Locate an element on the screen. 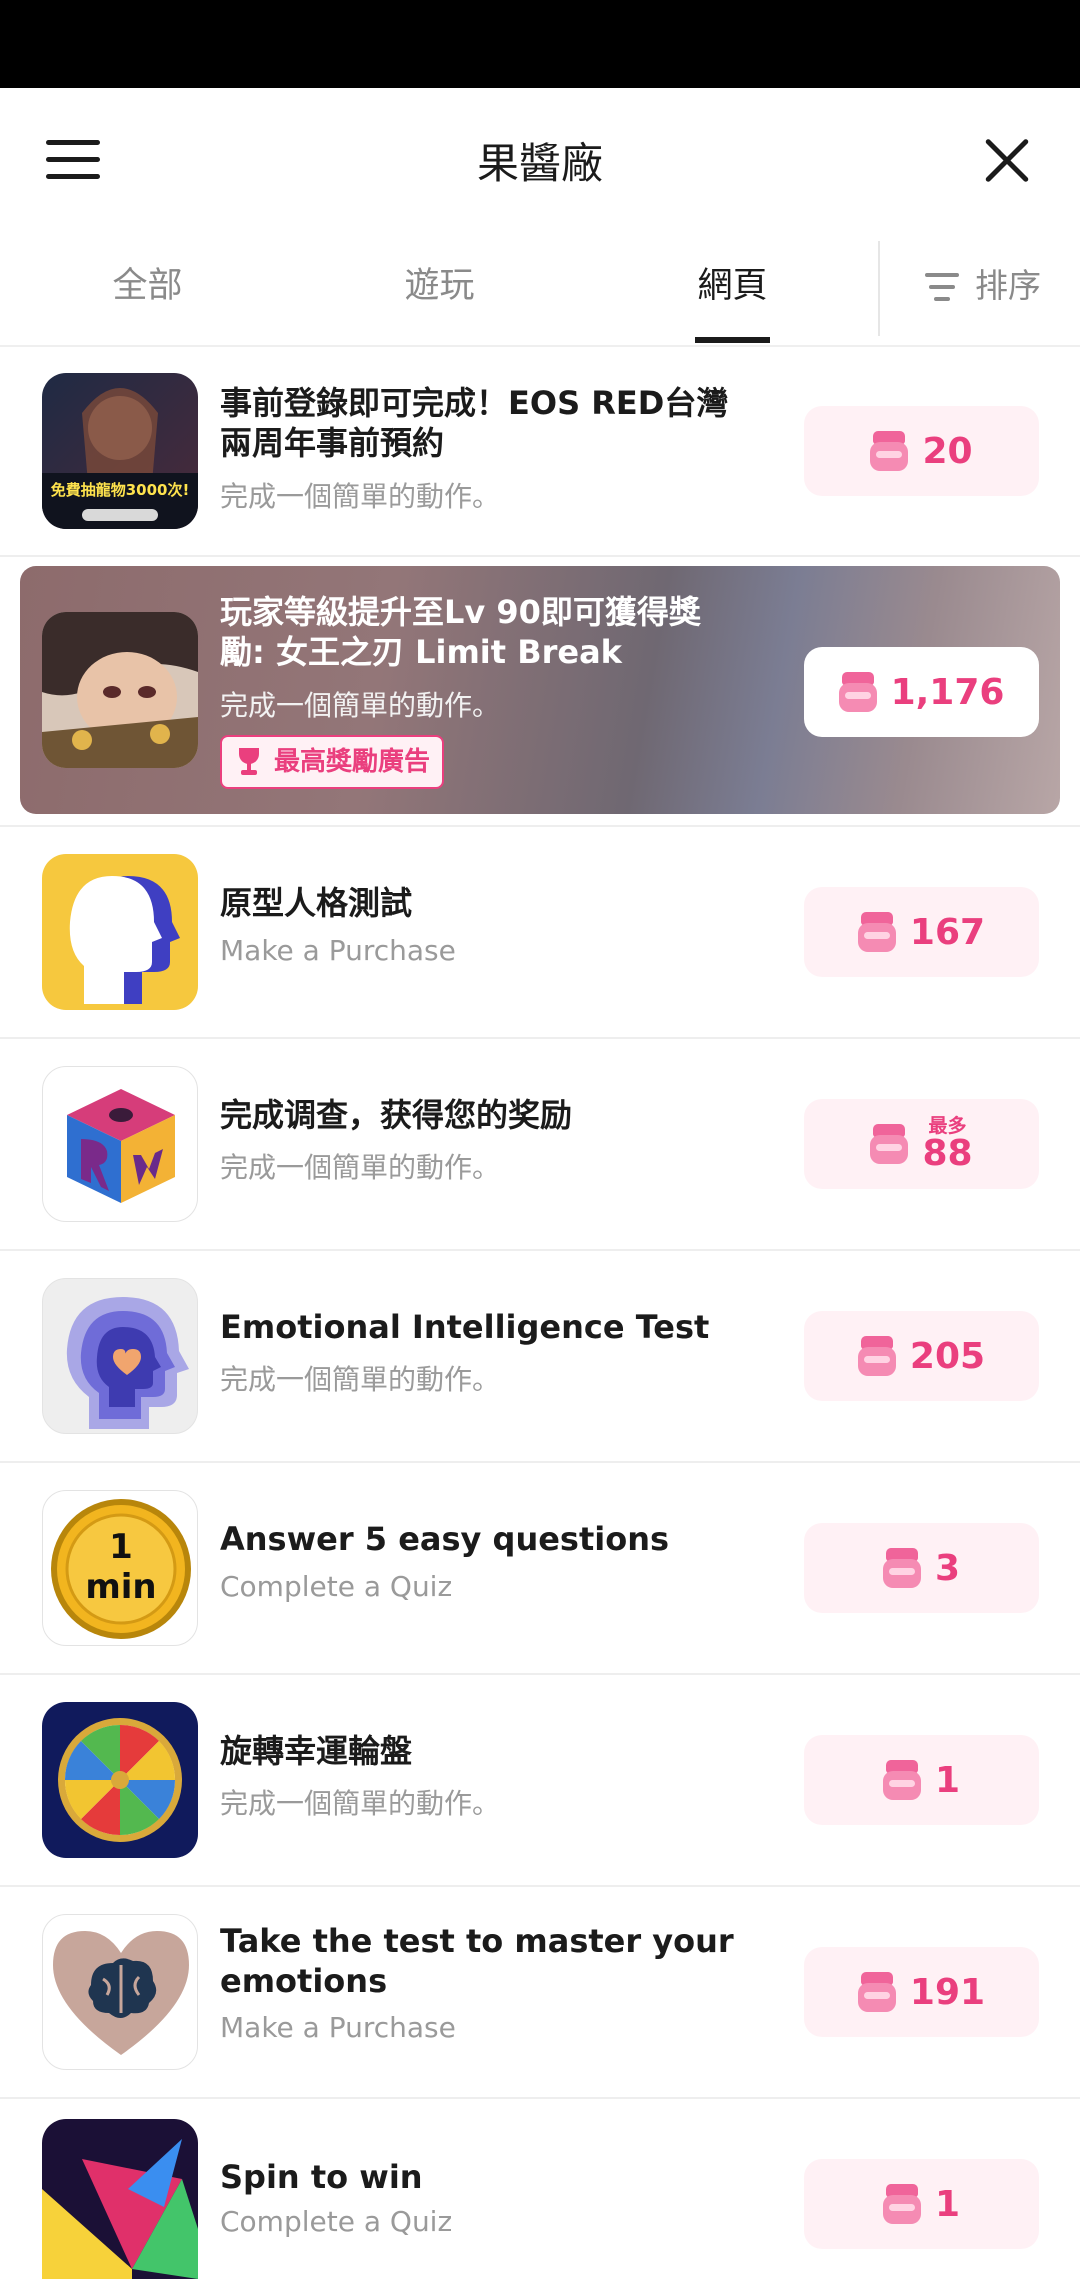 The image size is (1080, 2279). reward-value: 3 is located at coordinates (947, 1568).